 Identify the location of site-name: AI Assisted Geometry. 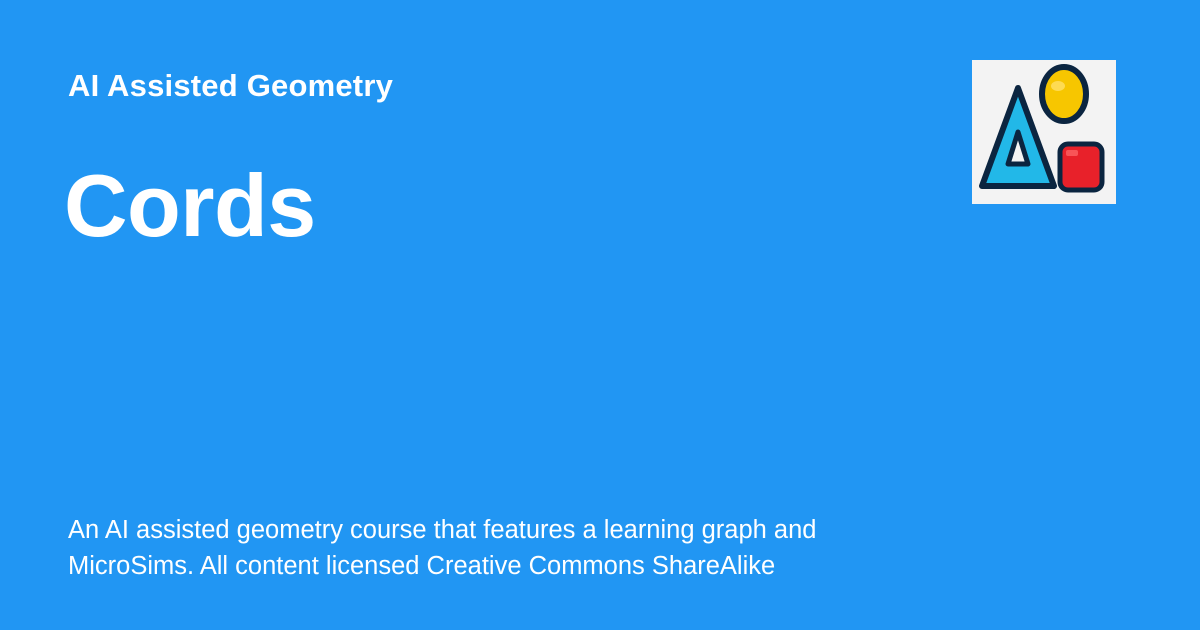
(231, 85).